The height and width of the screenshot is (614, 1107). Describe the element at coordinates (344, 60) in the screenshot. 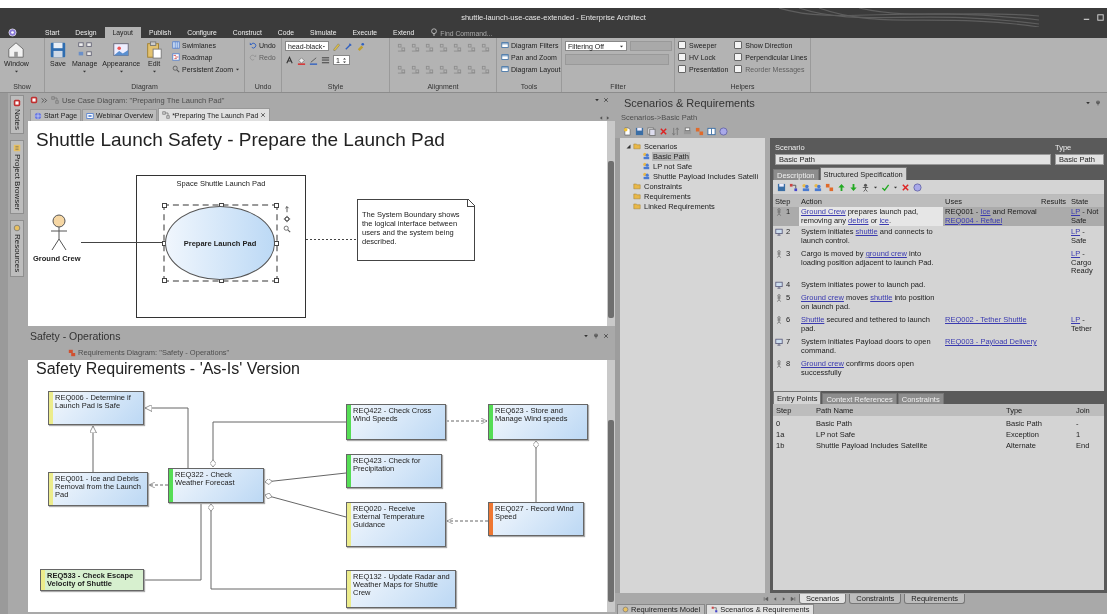

I see `spin-arrows-icon` at that location.